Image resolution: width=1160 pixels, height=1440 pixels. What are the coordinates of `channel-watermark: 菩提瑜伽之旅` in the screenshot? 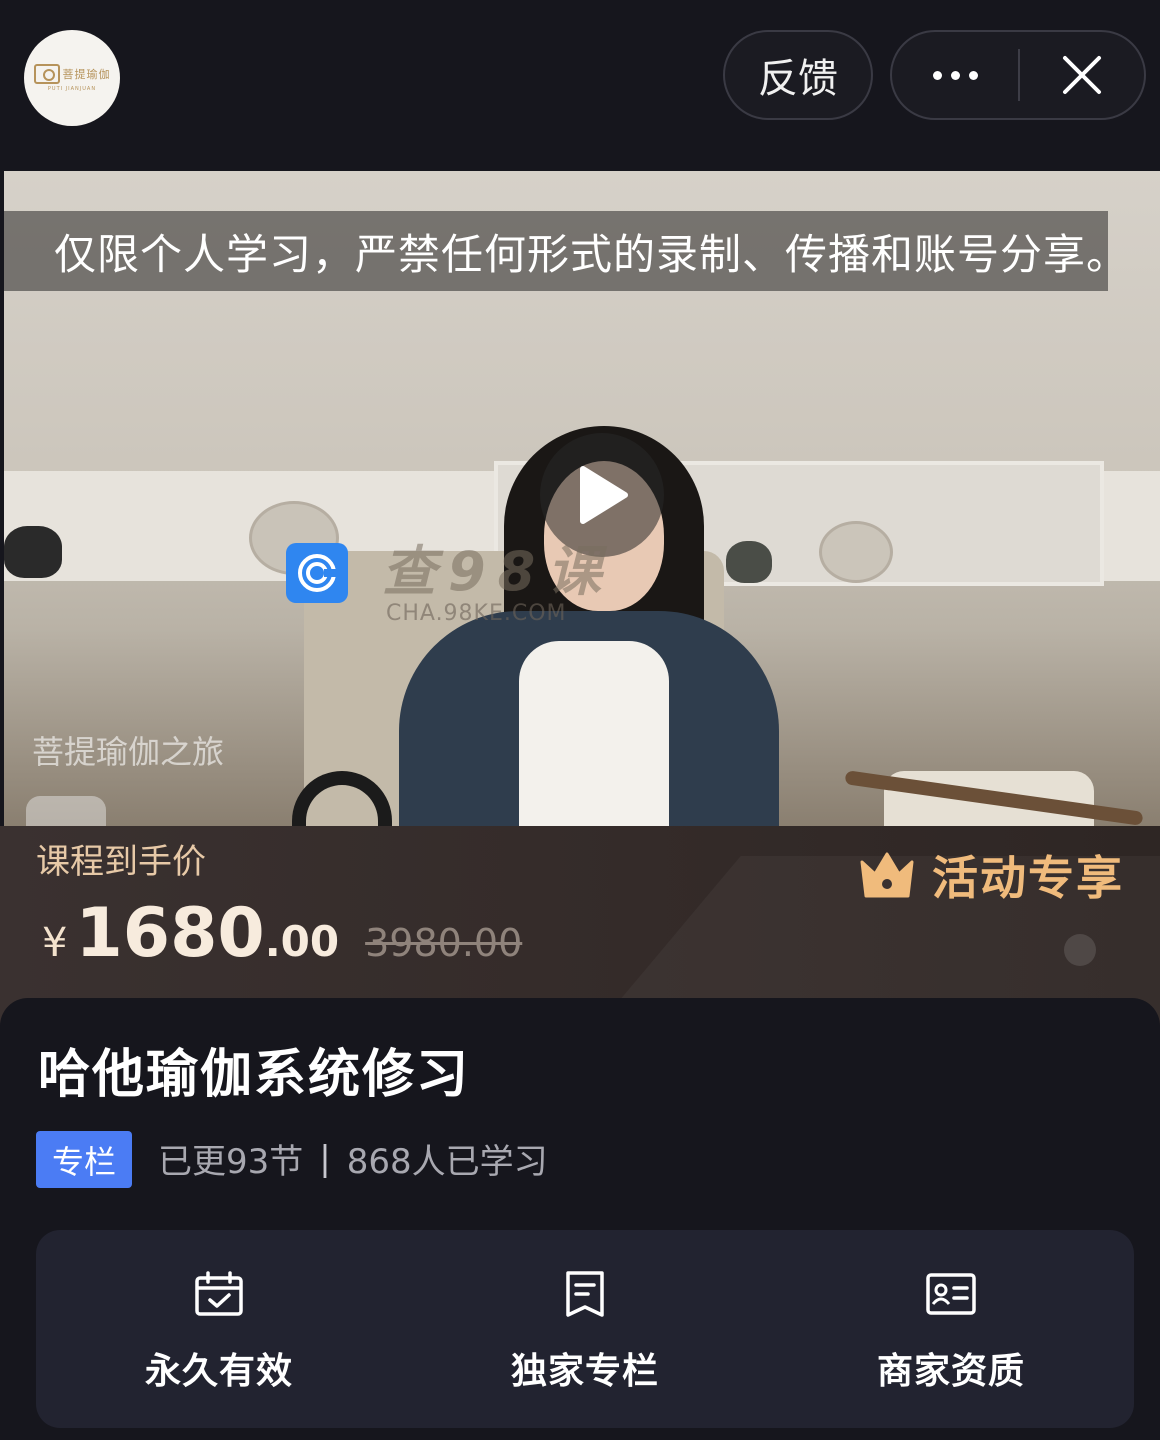 It's located at (128, 752).